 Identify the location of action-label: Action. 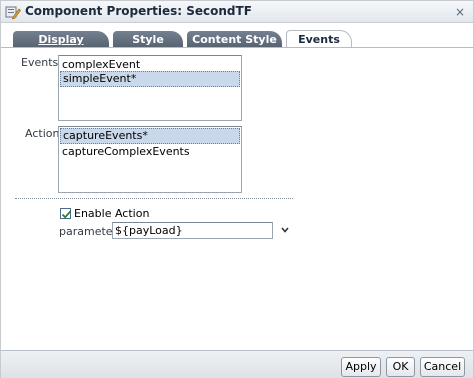
(42, 133).